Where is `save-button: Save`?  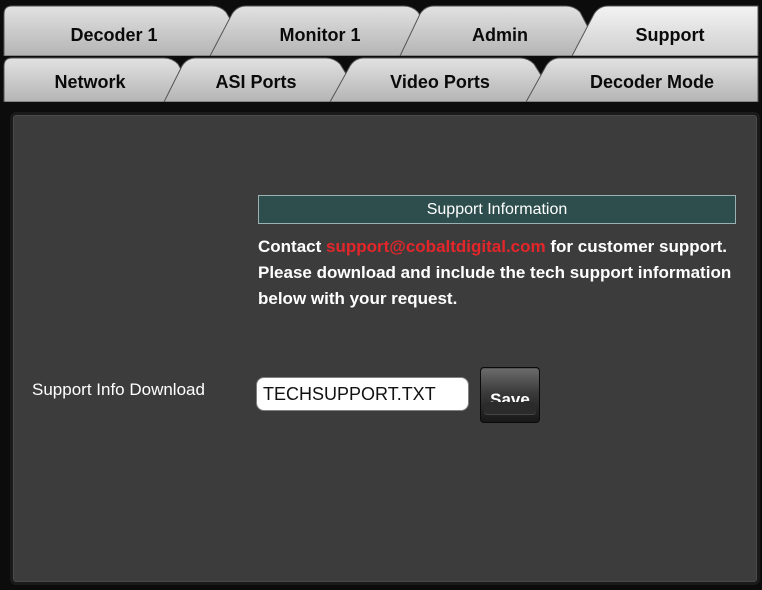 save-button: Save is located at coordinates (510, 395).